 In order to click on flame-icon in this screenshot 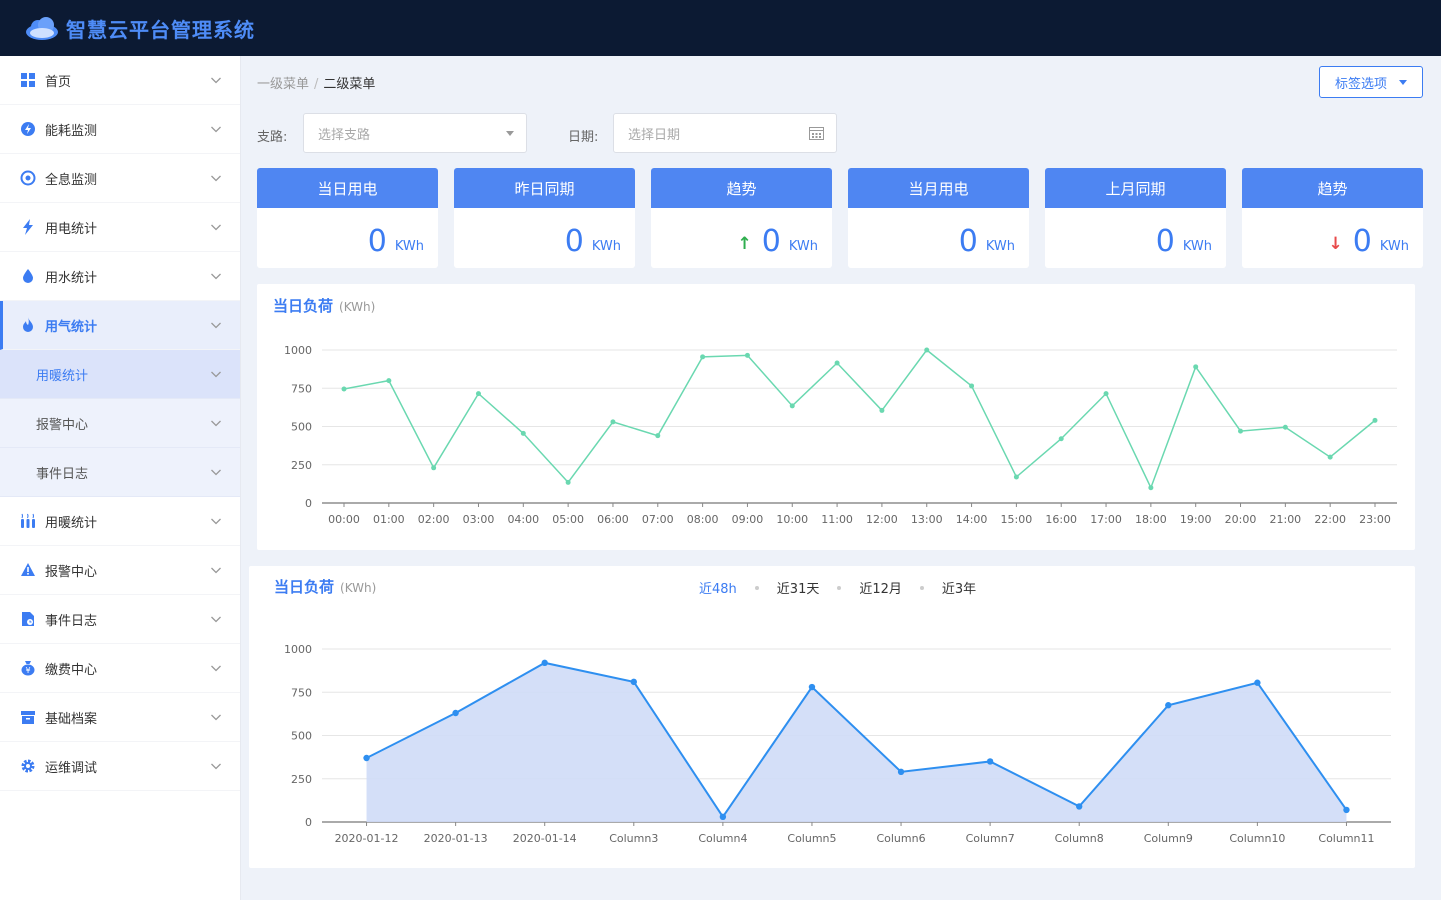, I will do `click(28, 325)`.